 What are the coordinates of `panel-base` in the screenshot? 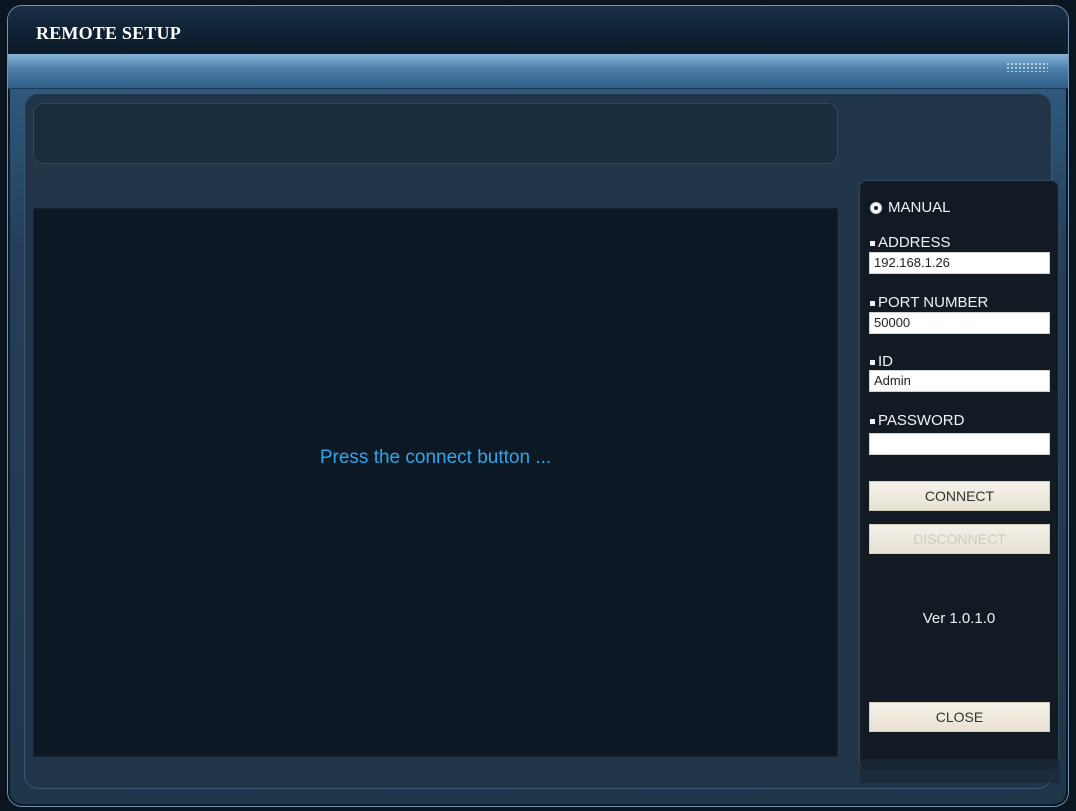 It's located at (960, 771).